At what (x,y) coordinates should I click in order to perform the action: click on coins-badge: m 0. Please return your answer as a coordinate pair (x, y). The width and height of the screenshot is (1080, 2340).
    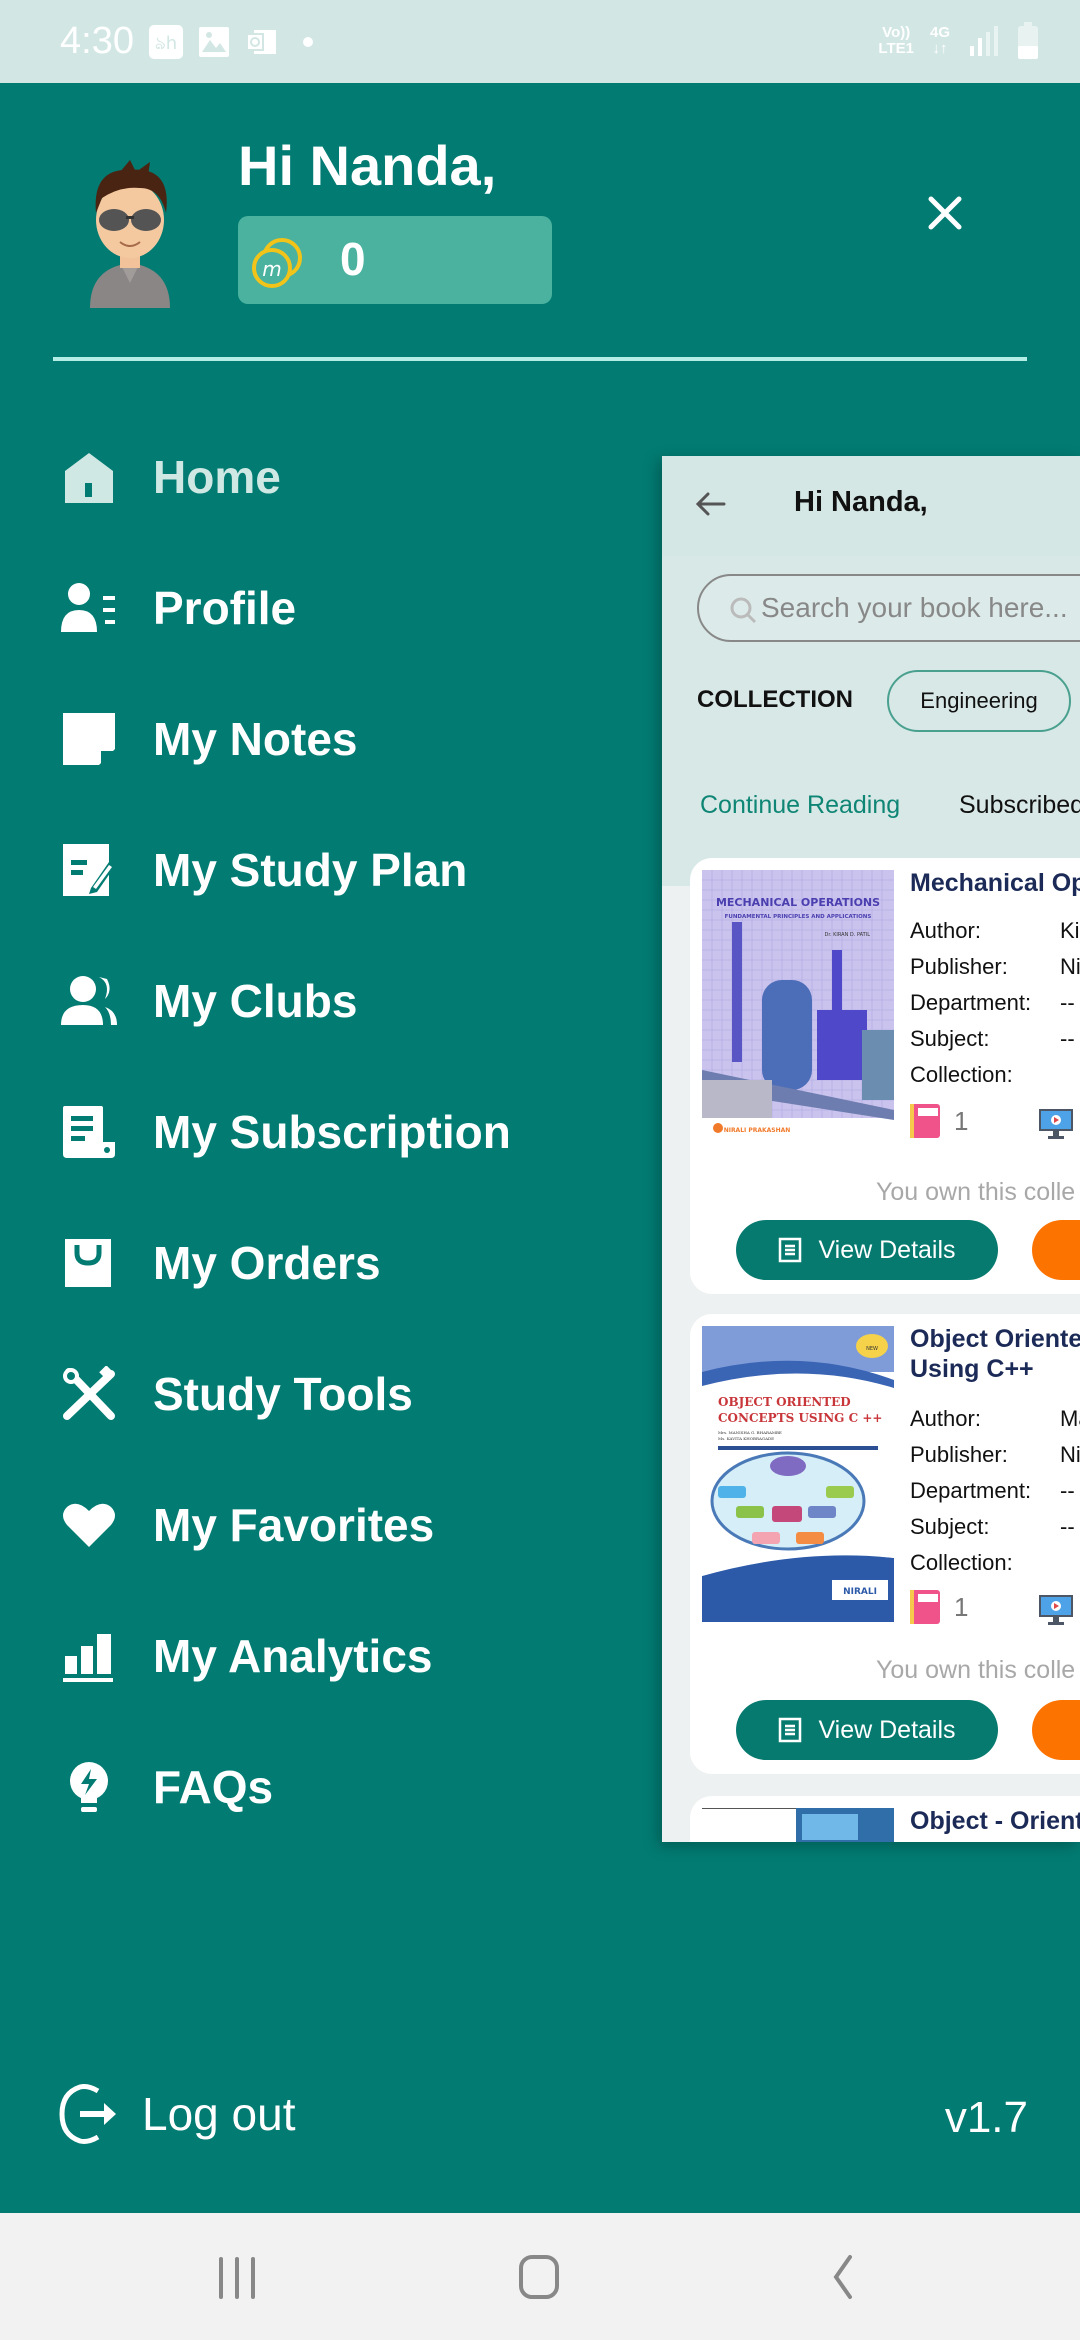
    Looking at the image, I should click on (395, 260).